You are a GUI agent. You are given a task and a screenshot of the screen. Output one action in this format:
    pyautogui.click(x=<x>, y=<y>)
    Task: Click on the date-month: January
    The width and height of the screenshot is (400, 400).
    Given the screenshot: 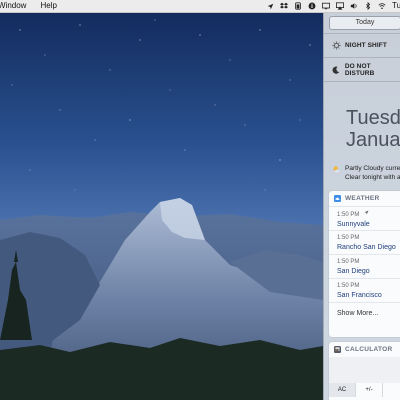 What is the action you would take?
    pyautogui.click(x=373, y=140)
    